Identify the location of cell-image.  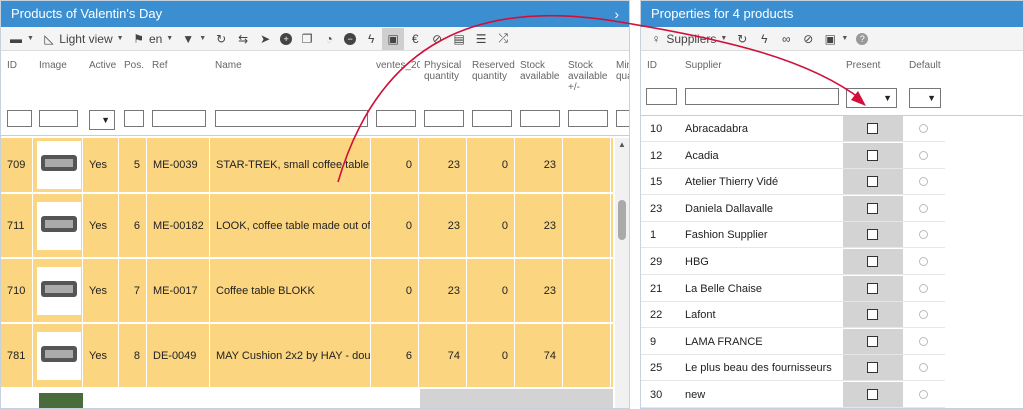
(58, 355).